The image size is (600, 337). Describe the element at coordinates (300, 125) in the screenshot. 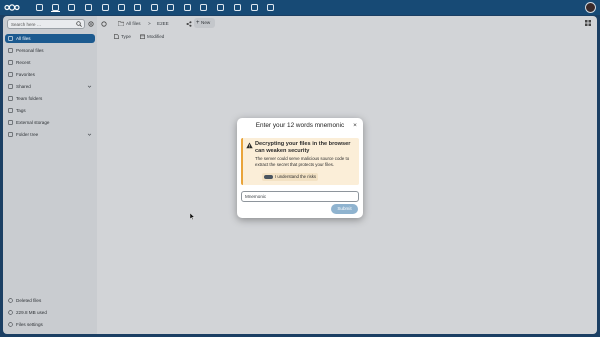

I see `dialog-title: Enter your 12 words mnemonic` at that location.